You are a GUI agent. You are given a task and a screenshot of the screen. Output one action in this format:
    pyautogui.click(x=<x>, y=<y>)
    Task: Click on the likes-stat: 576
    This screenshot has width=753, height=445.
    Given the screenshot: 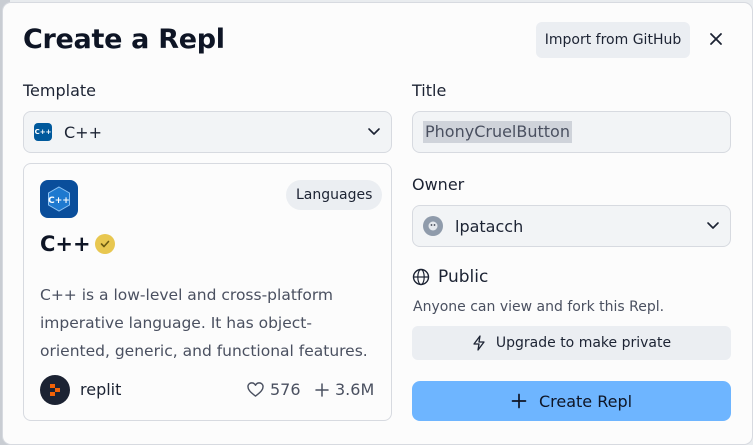 What is the action you would take?
    pyautogui.click(x=273, y=389)
    